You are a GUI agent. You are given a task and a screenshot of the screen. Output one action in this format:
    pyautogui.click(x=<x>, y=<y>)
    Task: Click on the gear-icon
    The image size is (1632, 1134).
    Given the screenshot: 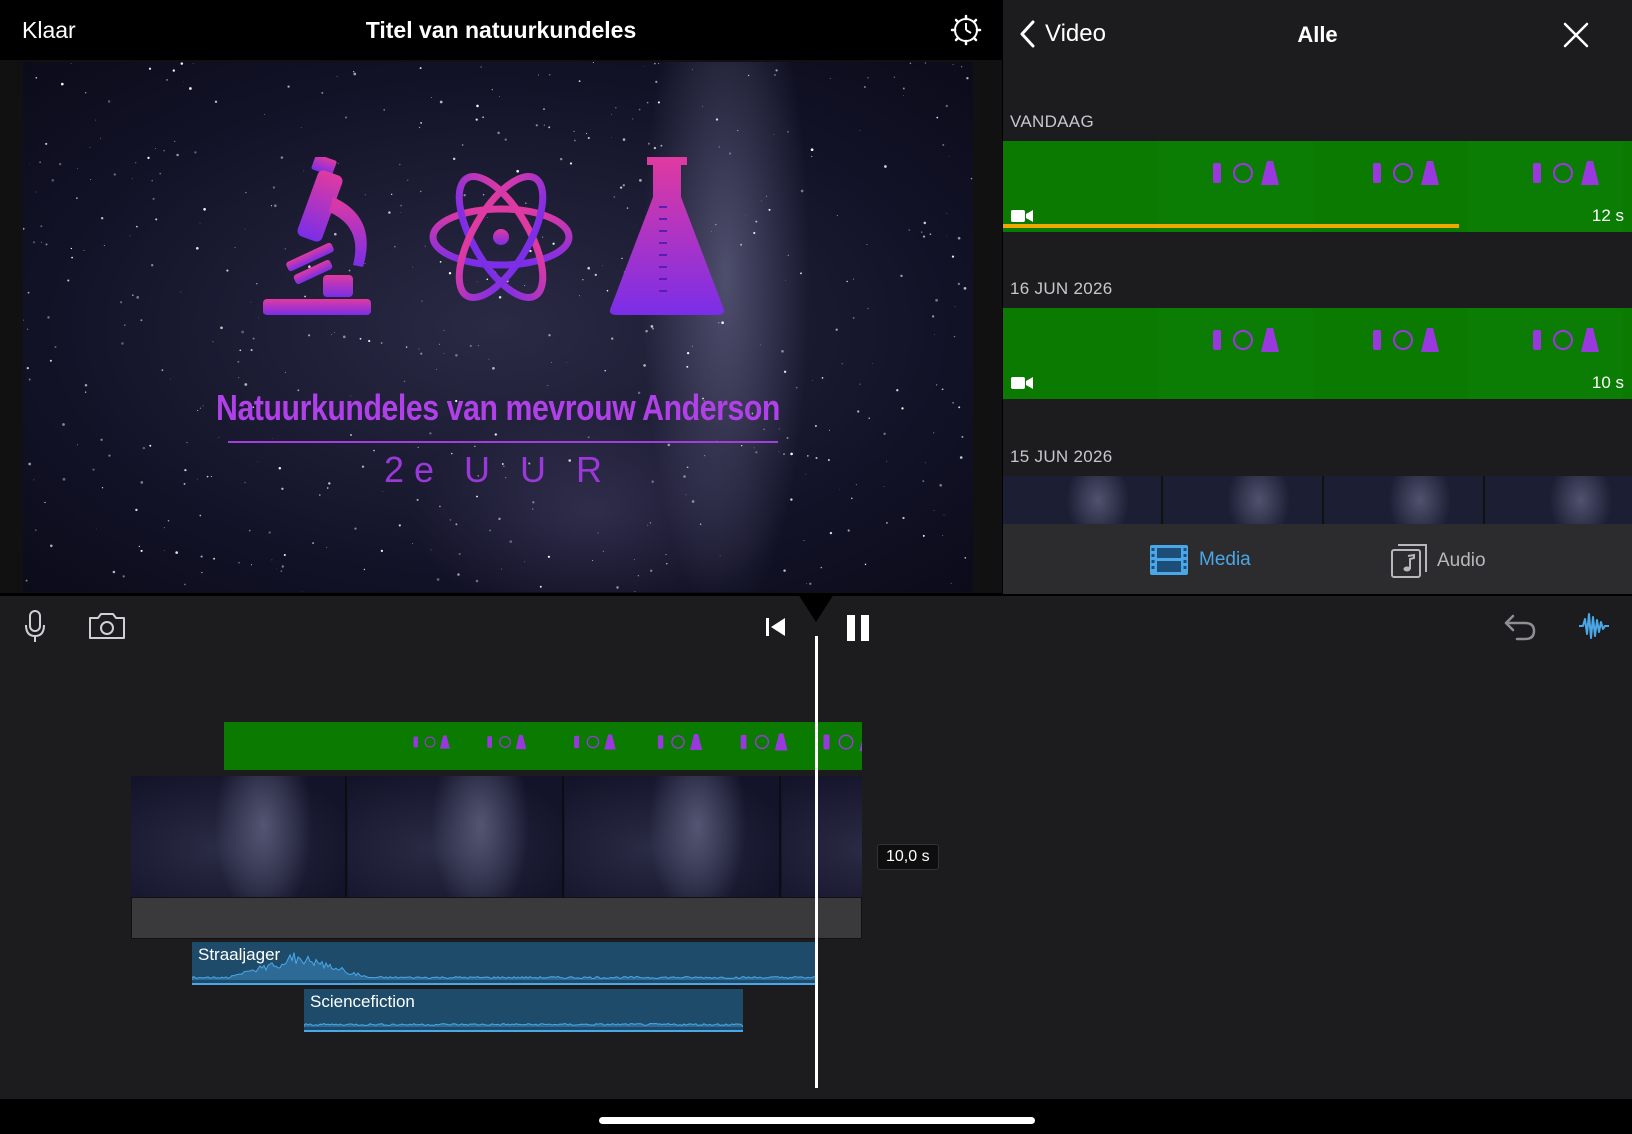 What is the action you would take?
    pyautogui.click(x=966, y=30)
    